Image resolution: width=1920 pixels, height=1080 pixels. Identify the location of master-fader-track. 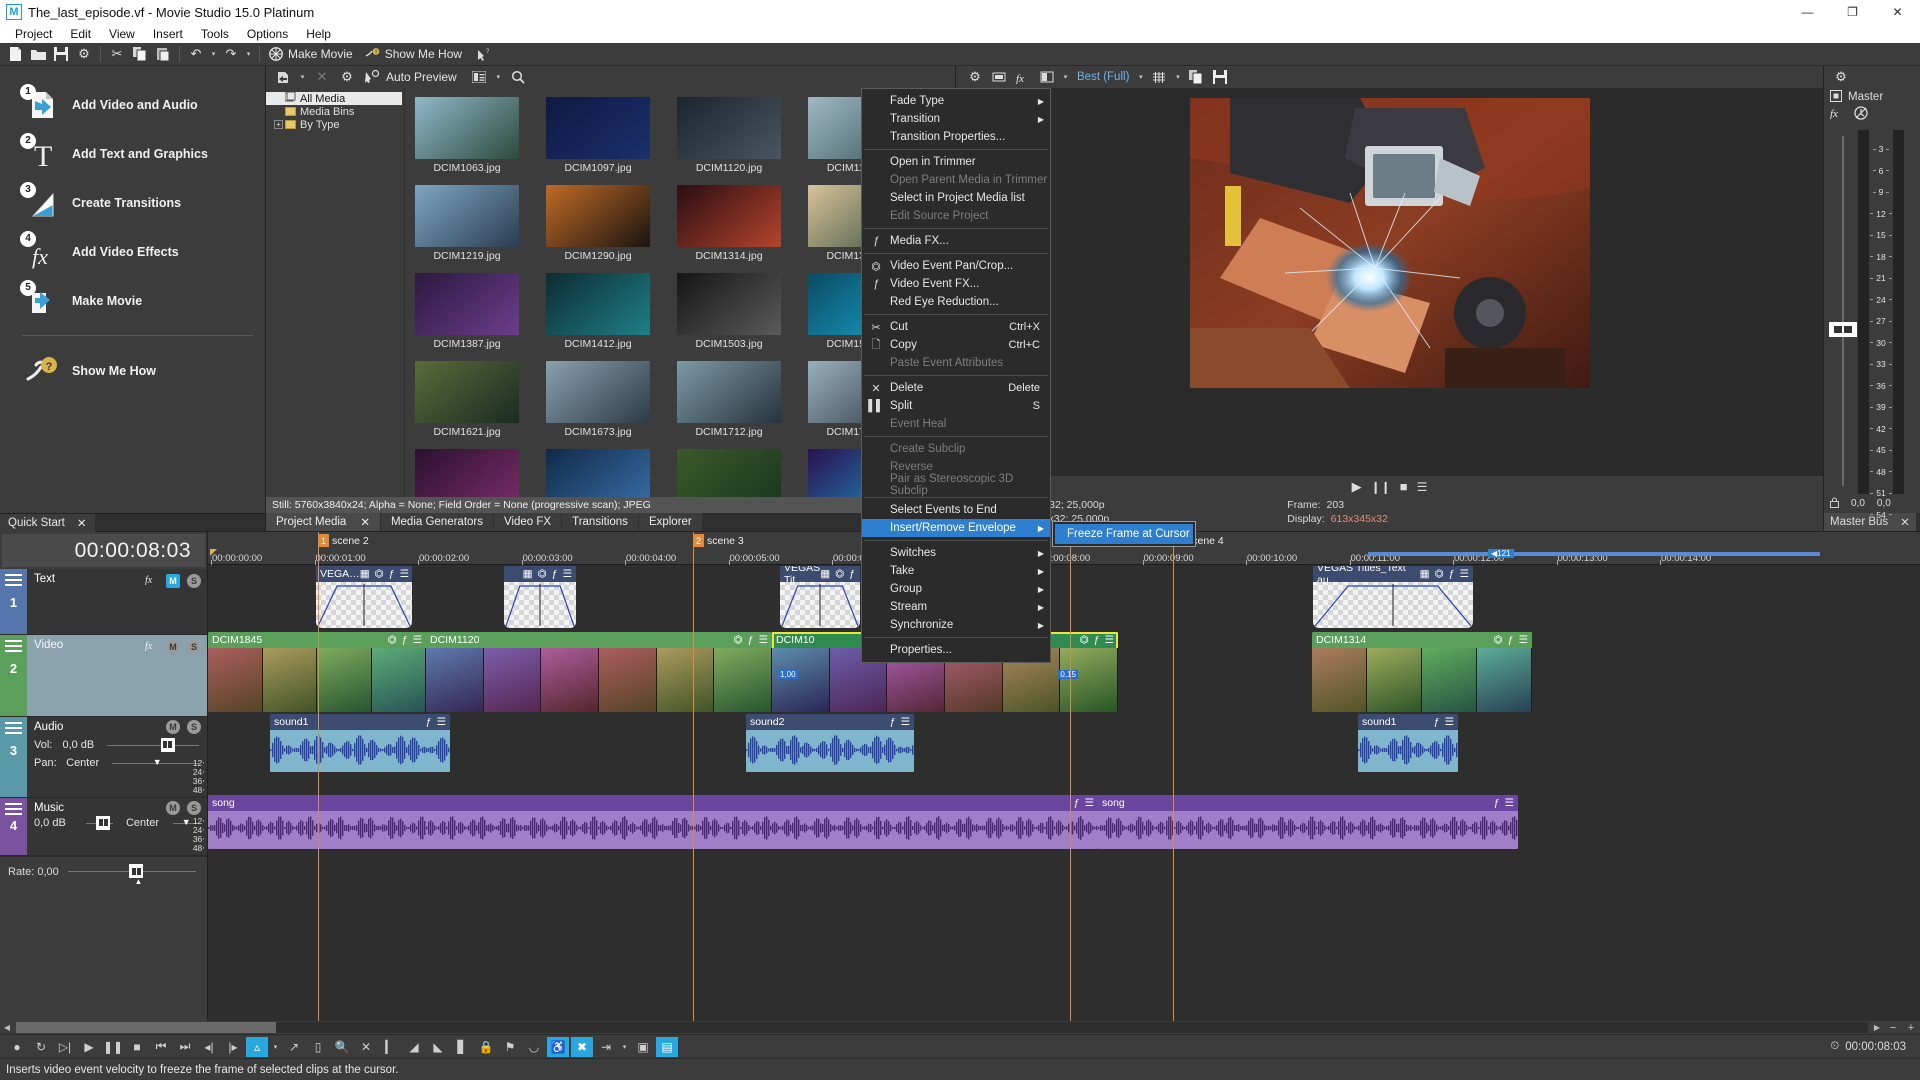
(1843, 311).